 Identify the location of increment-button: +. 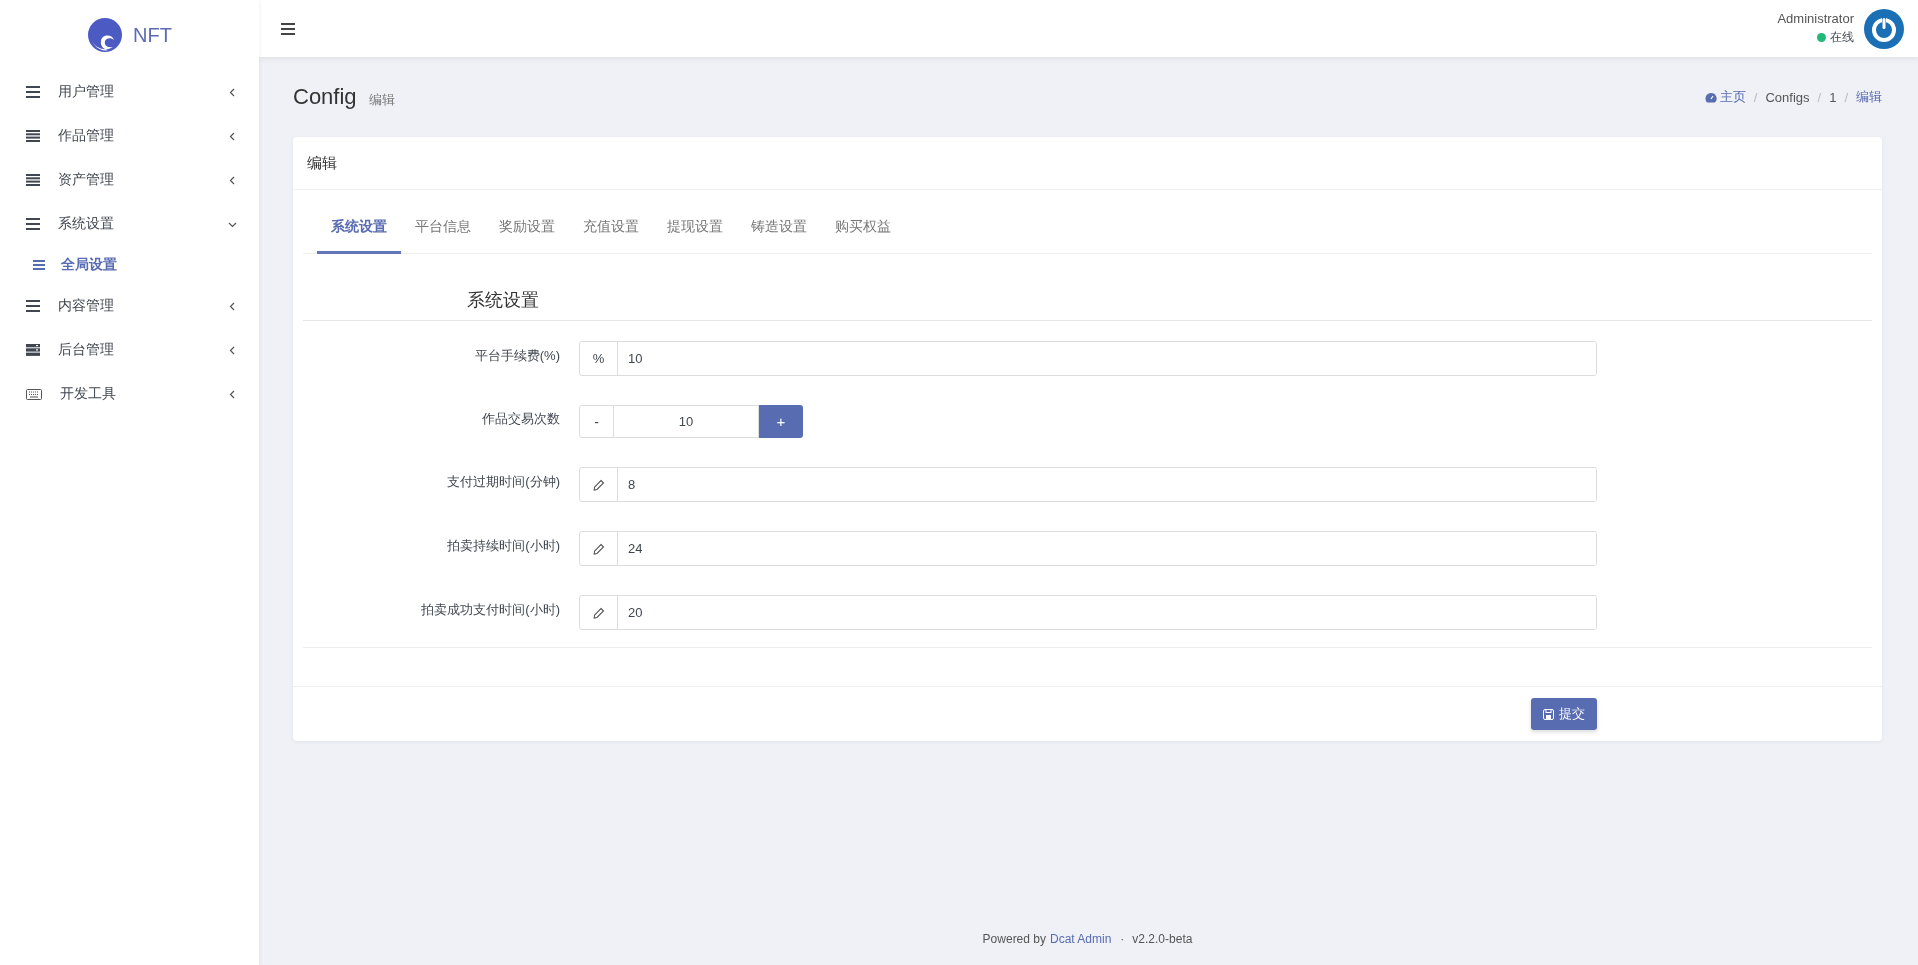
(781, 421).